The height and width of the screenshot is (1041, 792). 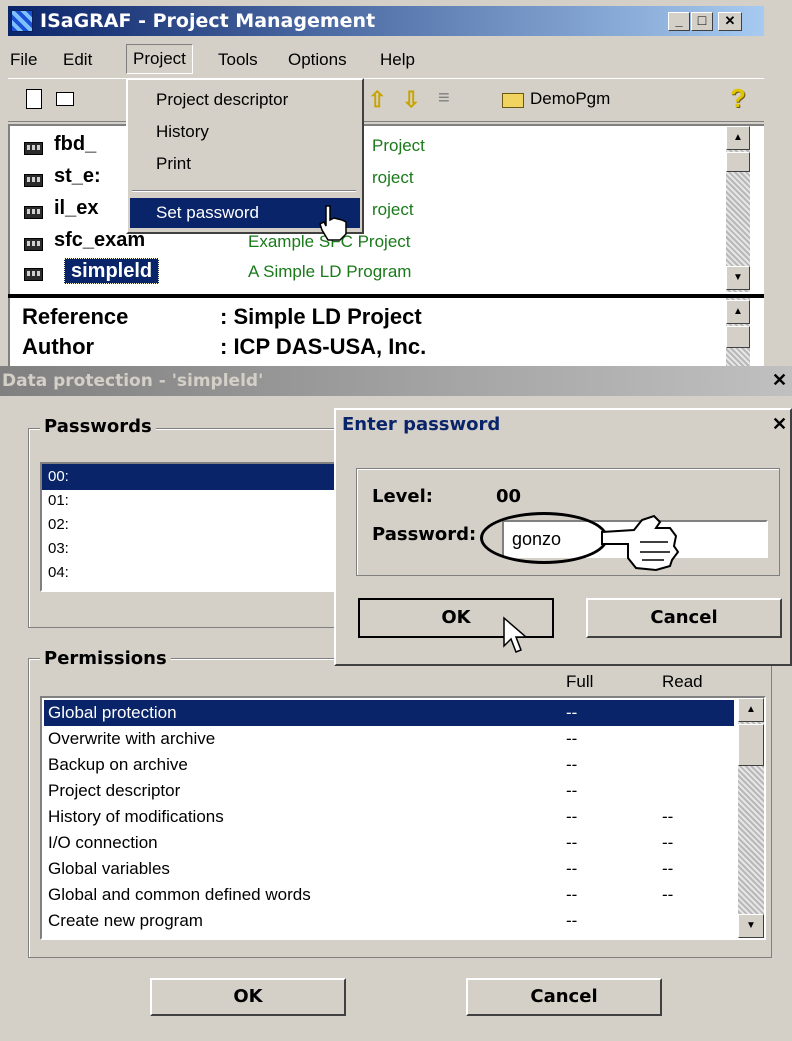 I want to click on menu-project: Project, so click(x=159, y=59).